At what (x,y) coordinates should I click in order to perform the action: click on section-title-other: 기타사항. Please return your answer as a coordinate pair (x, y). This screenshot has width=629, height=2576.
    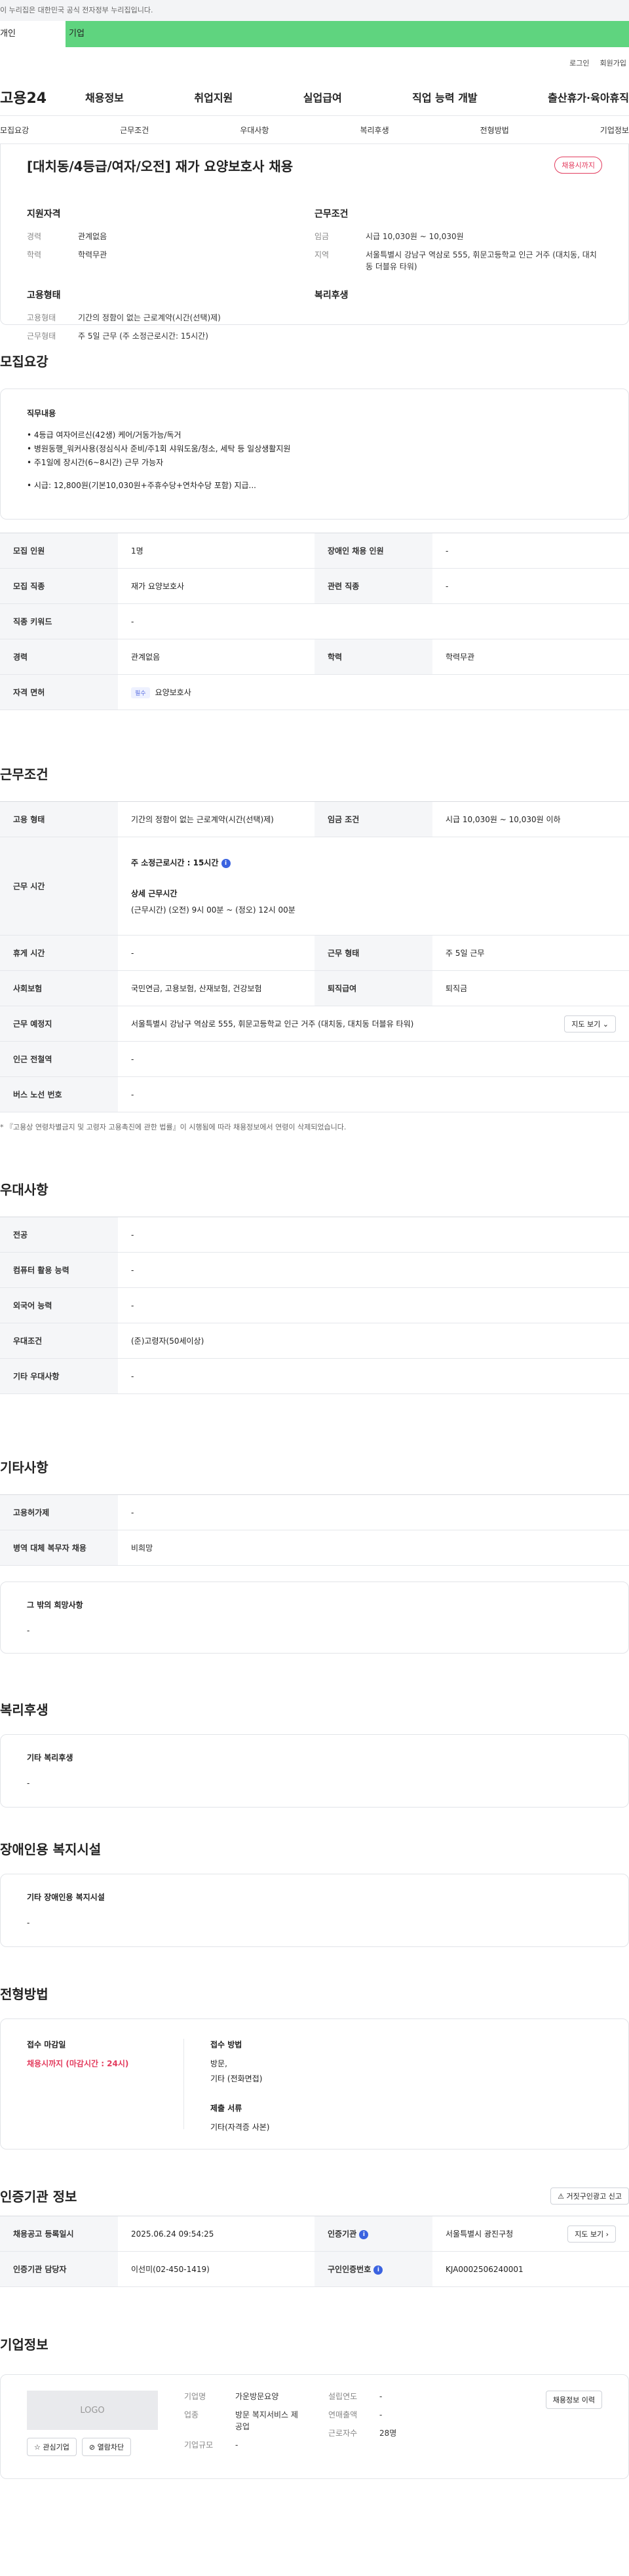
    Looking at the image, I should click on (24, 1467).